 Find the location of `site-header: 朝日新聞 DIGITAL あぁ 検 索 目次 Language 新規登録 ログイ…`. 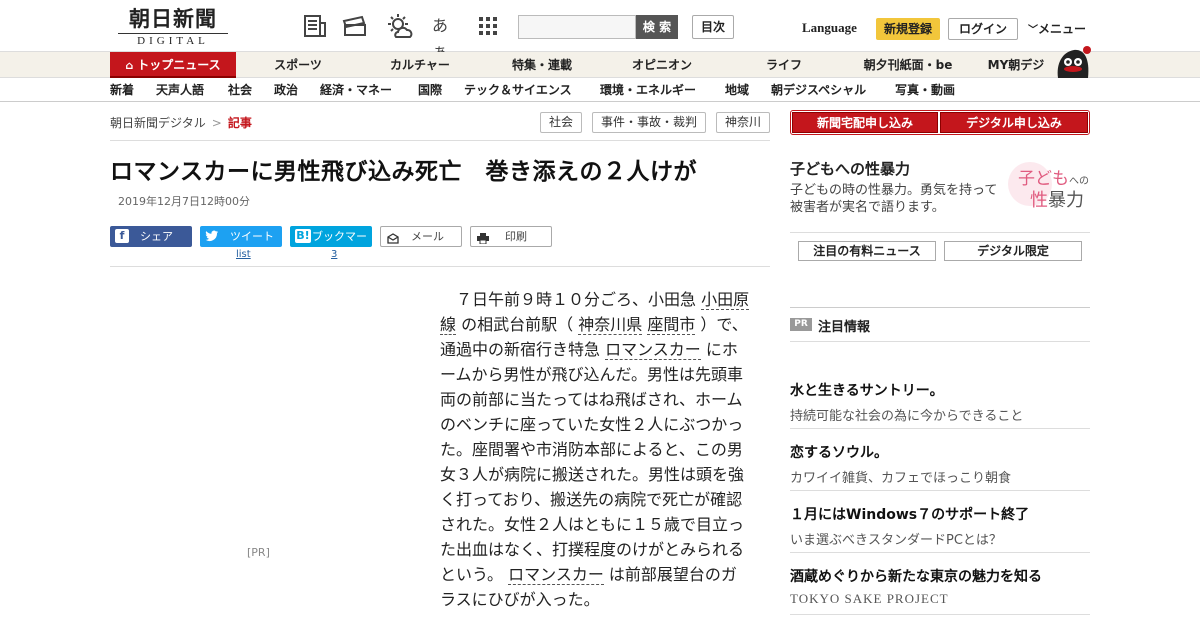

site-header: 朝日新聞 DIGITAL あぁ 検 索 目次 Language 新規登録 ログイ… is located at coordinates (600, 30).